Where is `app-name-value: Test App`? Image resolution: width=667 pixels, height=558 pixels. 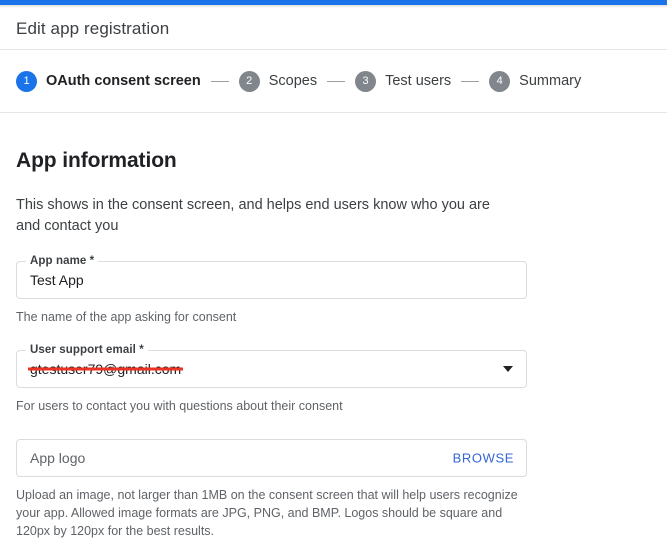
app-name-value: Test App is located at coordinates (57, 280).